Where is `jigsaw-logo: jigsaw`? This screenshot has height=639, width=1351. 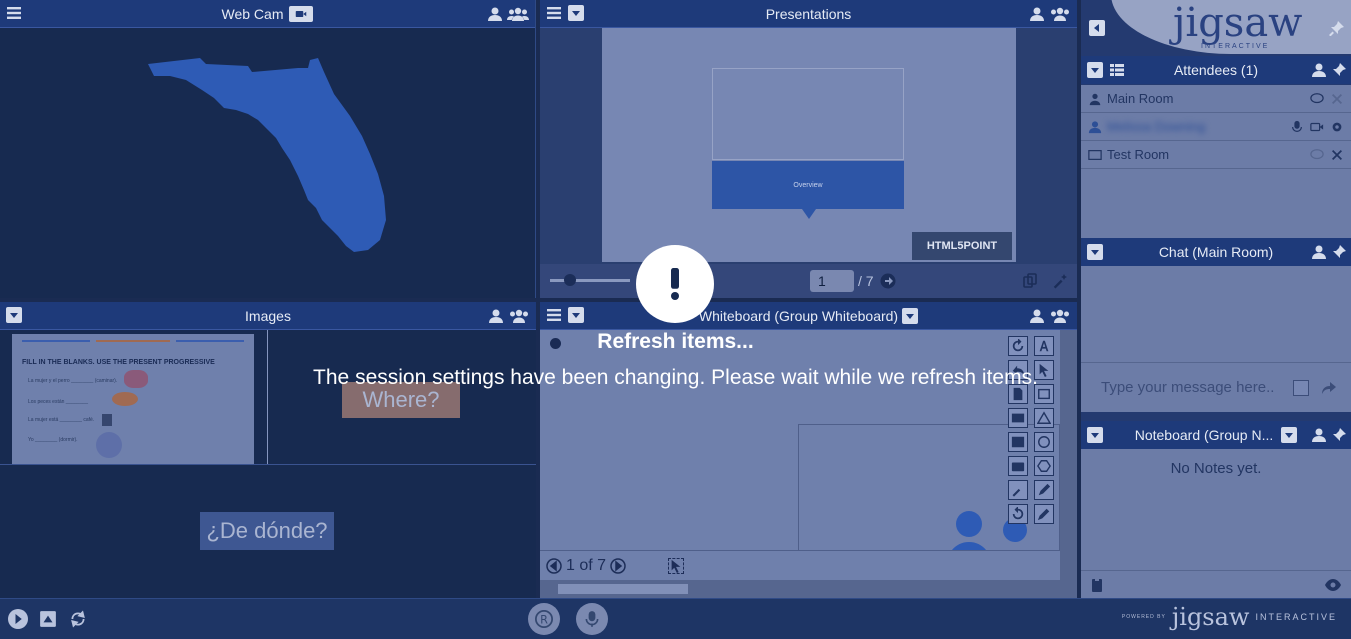
jigsaw-logo: jigsaw is located at coordinates (1238, 23).